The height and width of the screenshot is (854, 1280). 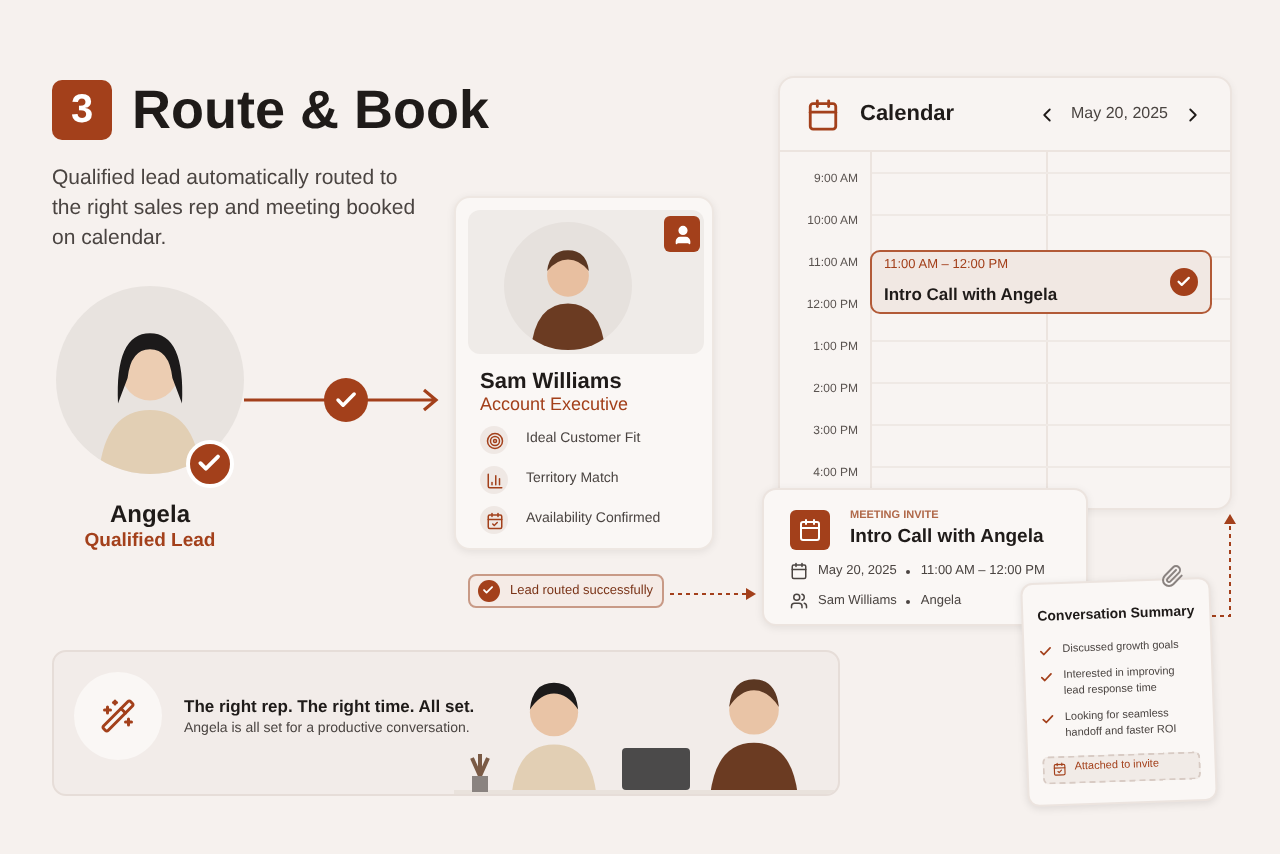 What do you see at coordinates (235, 209) in the screenshot?
I see `description-text: Qualified lead automatically routed to the right sales rep and meeting booked on calendar.` at bounding box center [235, 209].